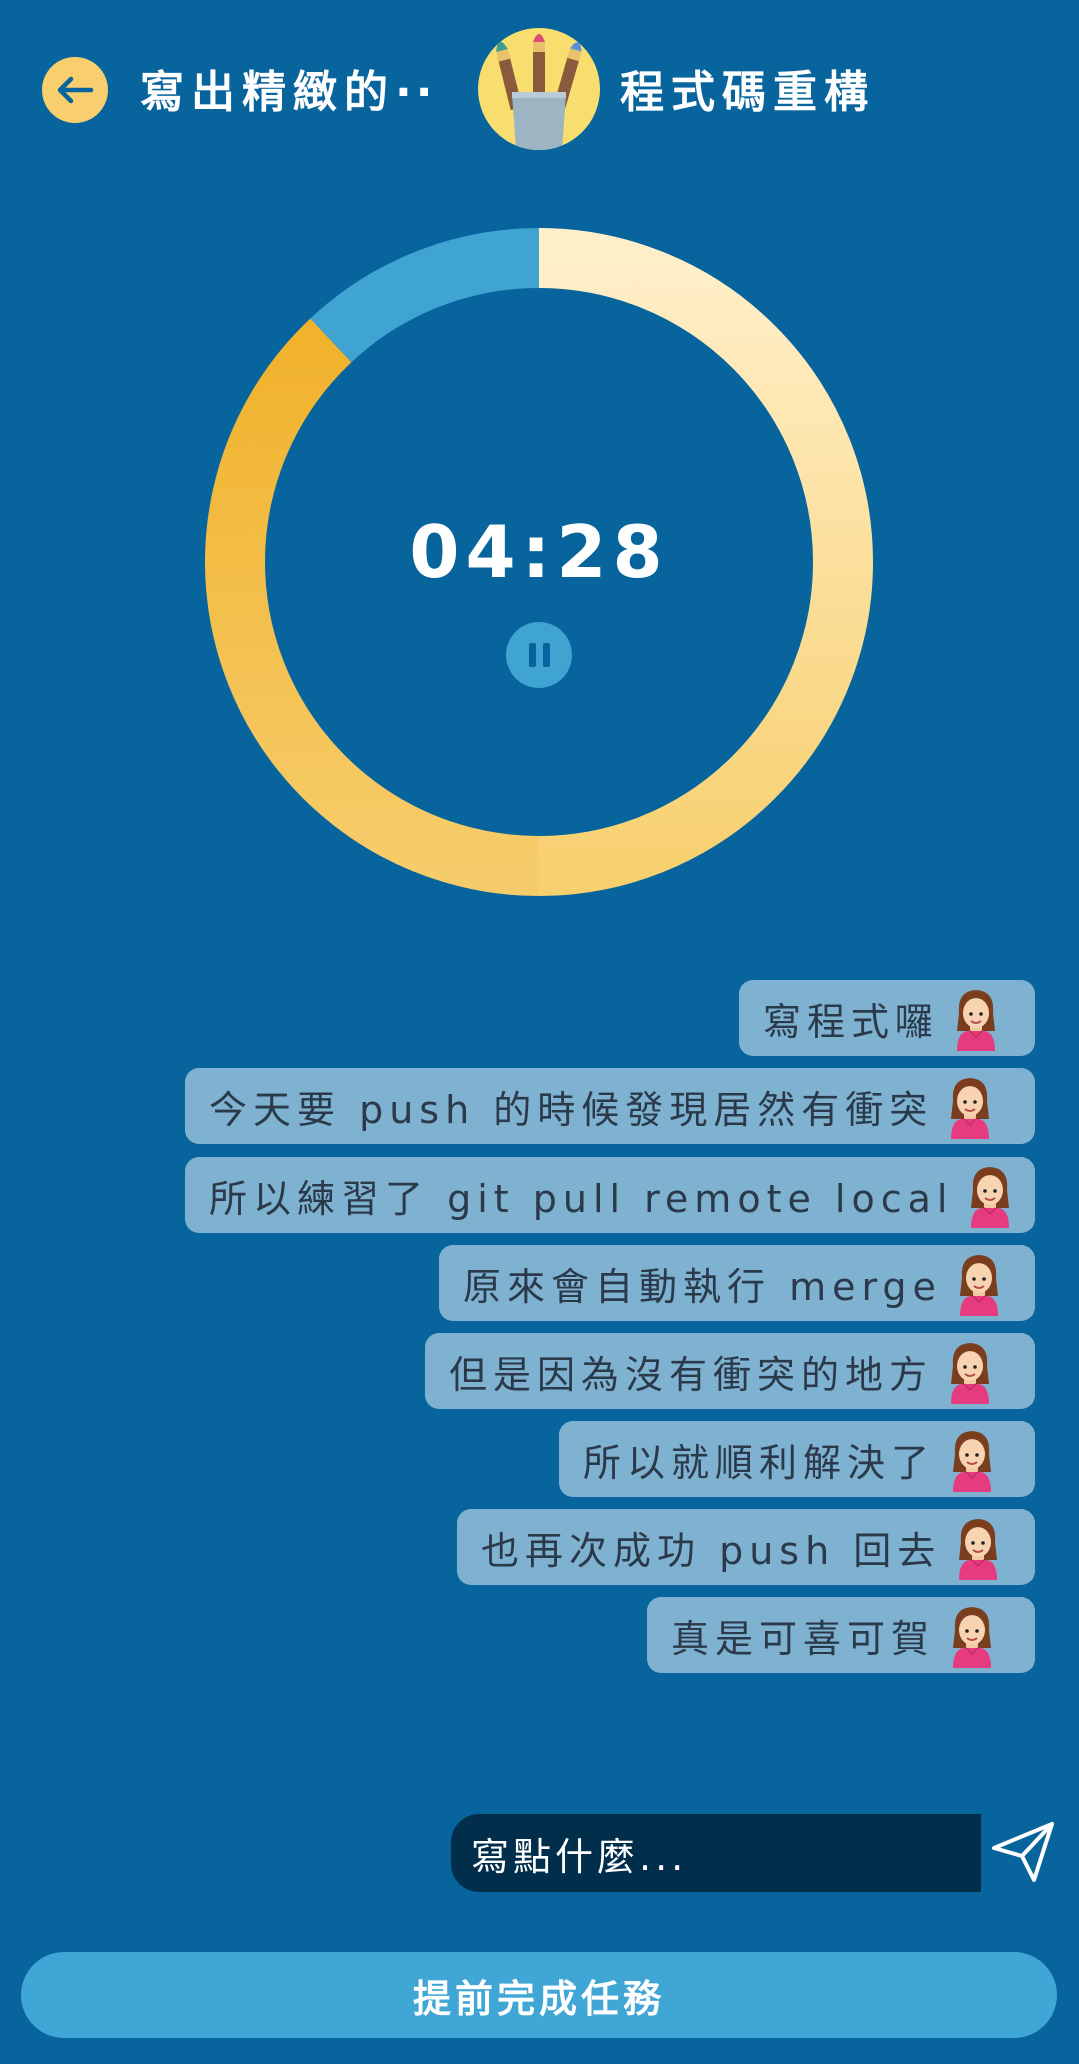 This screenshot has height=2064, width=1079. I want to click on finish-early-button: 提前完成任務, so click(539, 1995).